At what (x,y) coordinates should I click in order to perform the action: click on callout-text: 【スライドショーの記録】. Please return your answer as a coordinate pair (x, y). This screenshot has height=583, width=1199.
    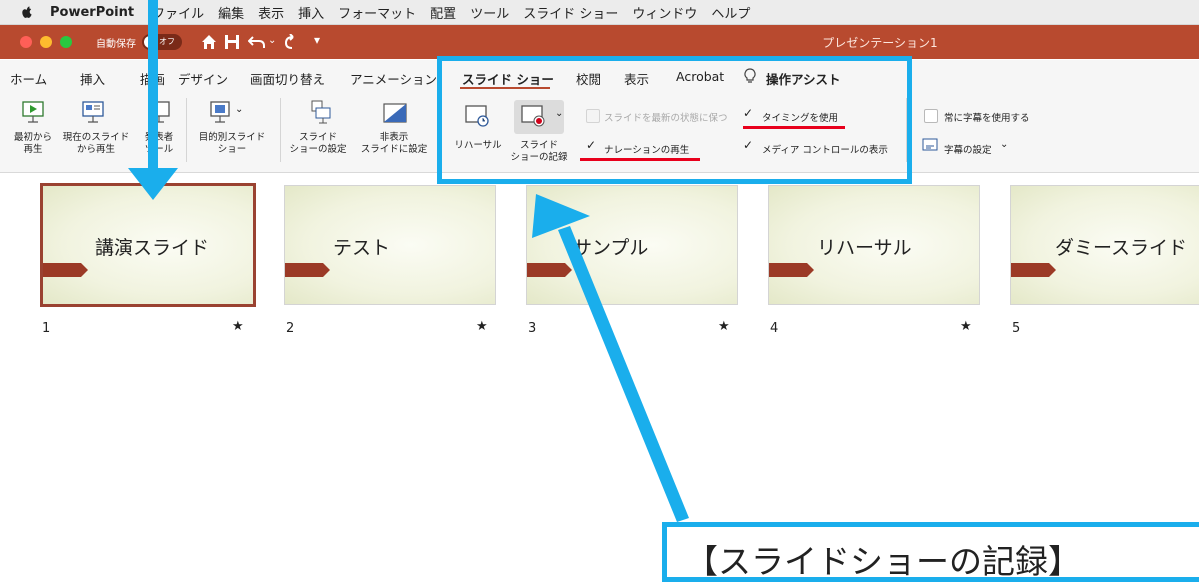
    Looking at the image, I should click on (883, 561).